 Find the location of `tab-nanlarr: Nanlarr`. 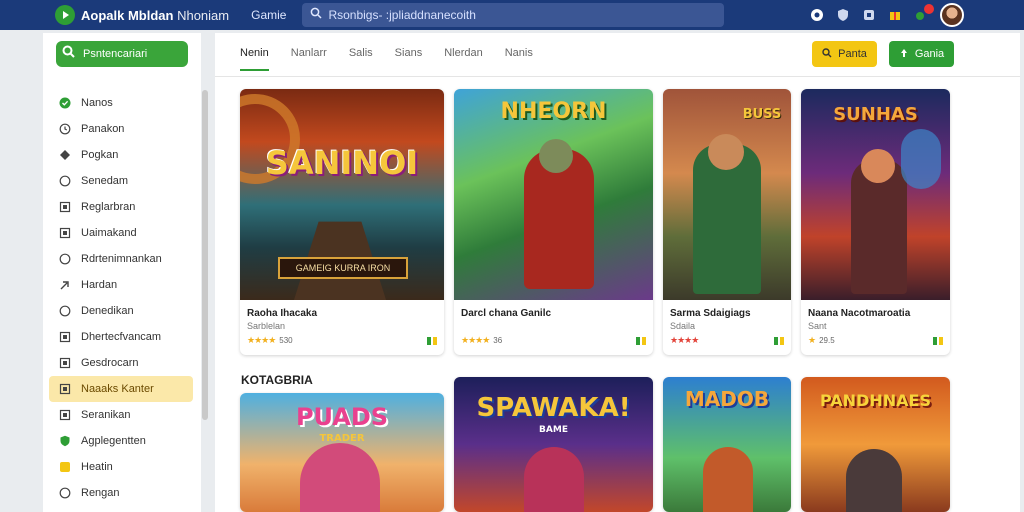

tab-nanlarr: Nanlarr is located at coordinates (309, 57).